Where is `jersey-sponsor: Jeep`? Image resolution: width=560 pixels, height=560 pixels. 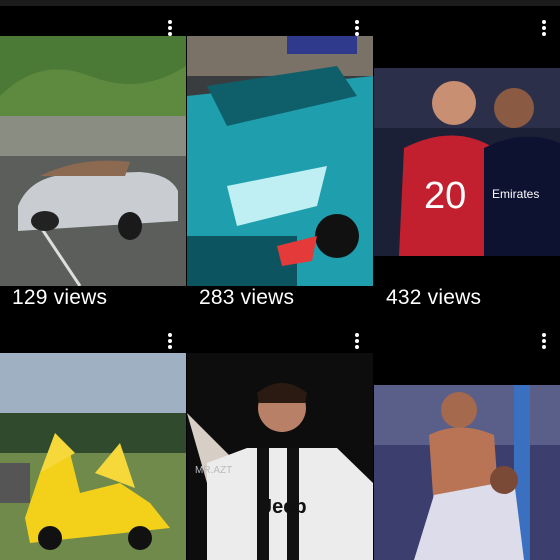 jersey-sponsor: Jeep is located at coordinates (284, 507).